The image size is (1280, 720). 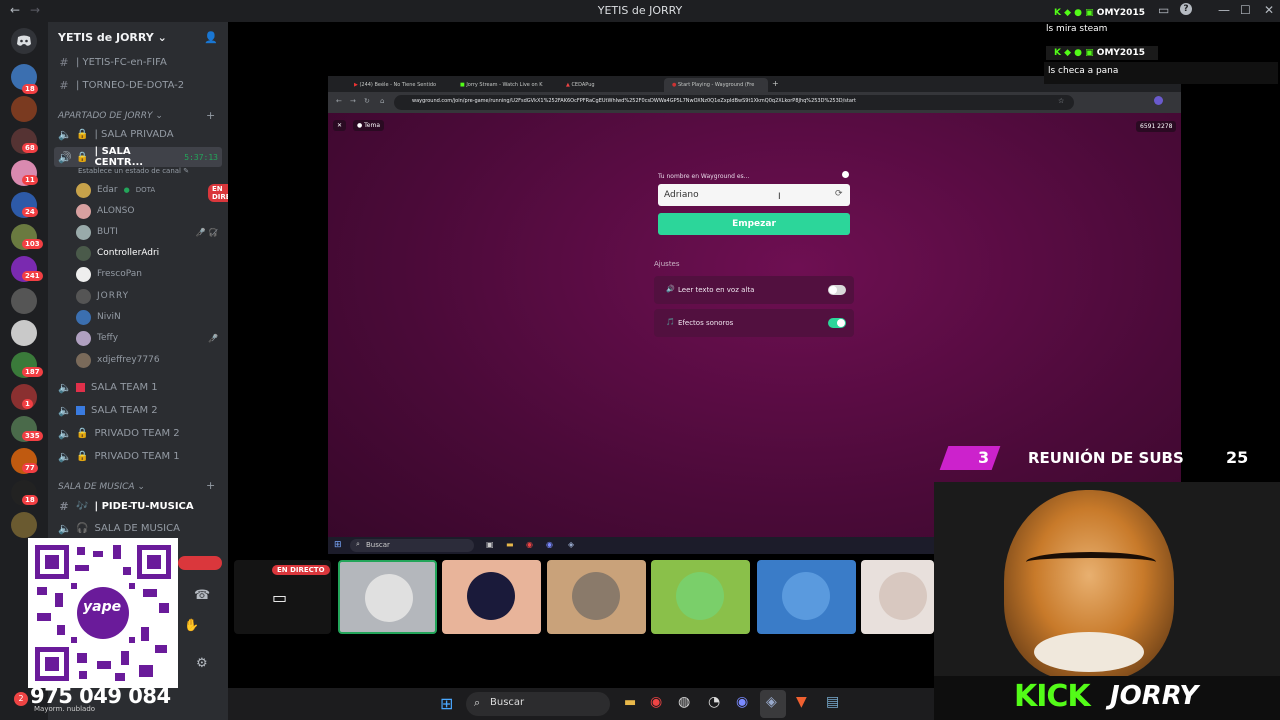 What do you see at coordinates (670, 322) in the screenshot?
I see `sound-icon: 🎵` at bounding box center [670, 322].